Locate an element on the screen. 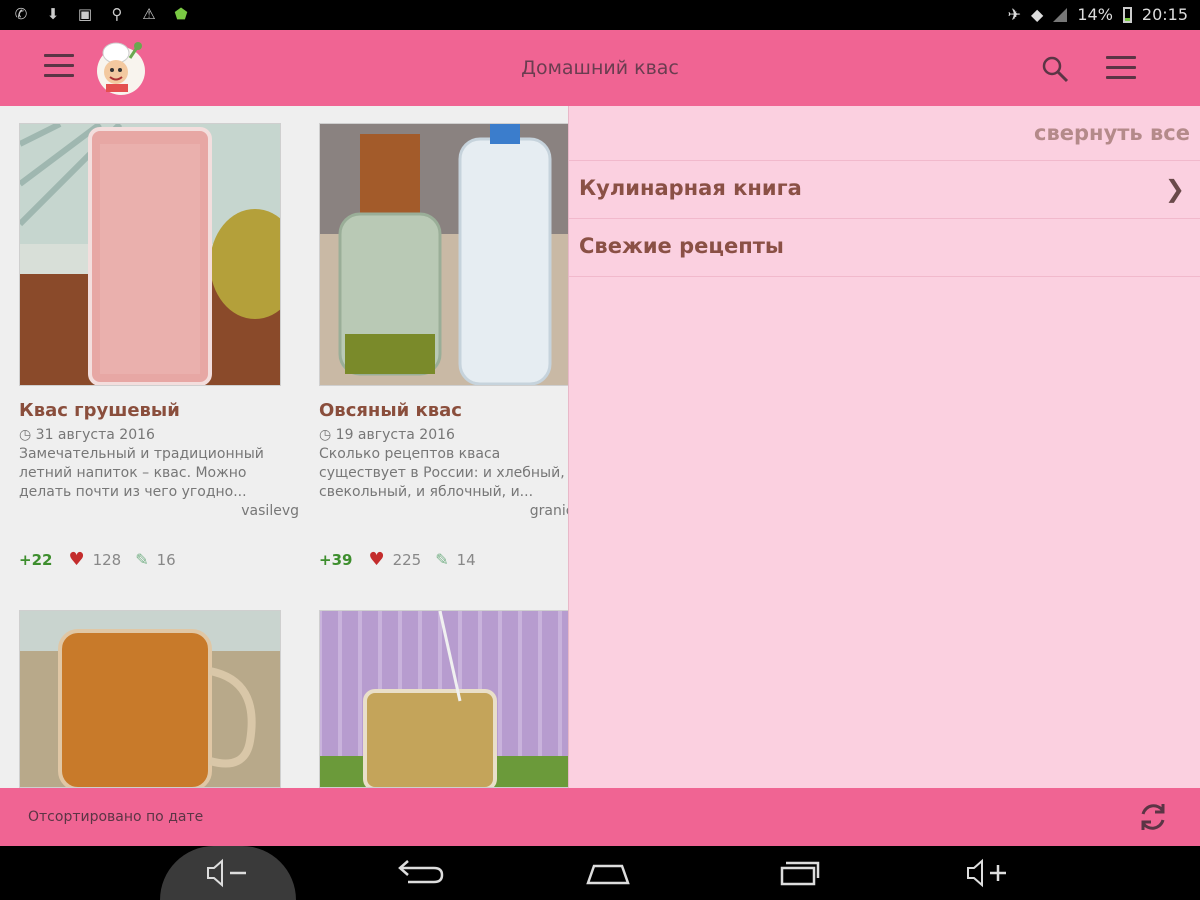  recipe-title: Квас грушевый is located at coordinates (99, 410).